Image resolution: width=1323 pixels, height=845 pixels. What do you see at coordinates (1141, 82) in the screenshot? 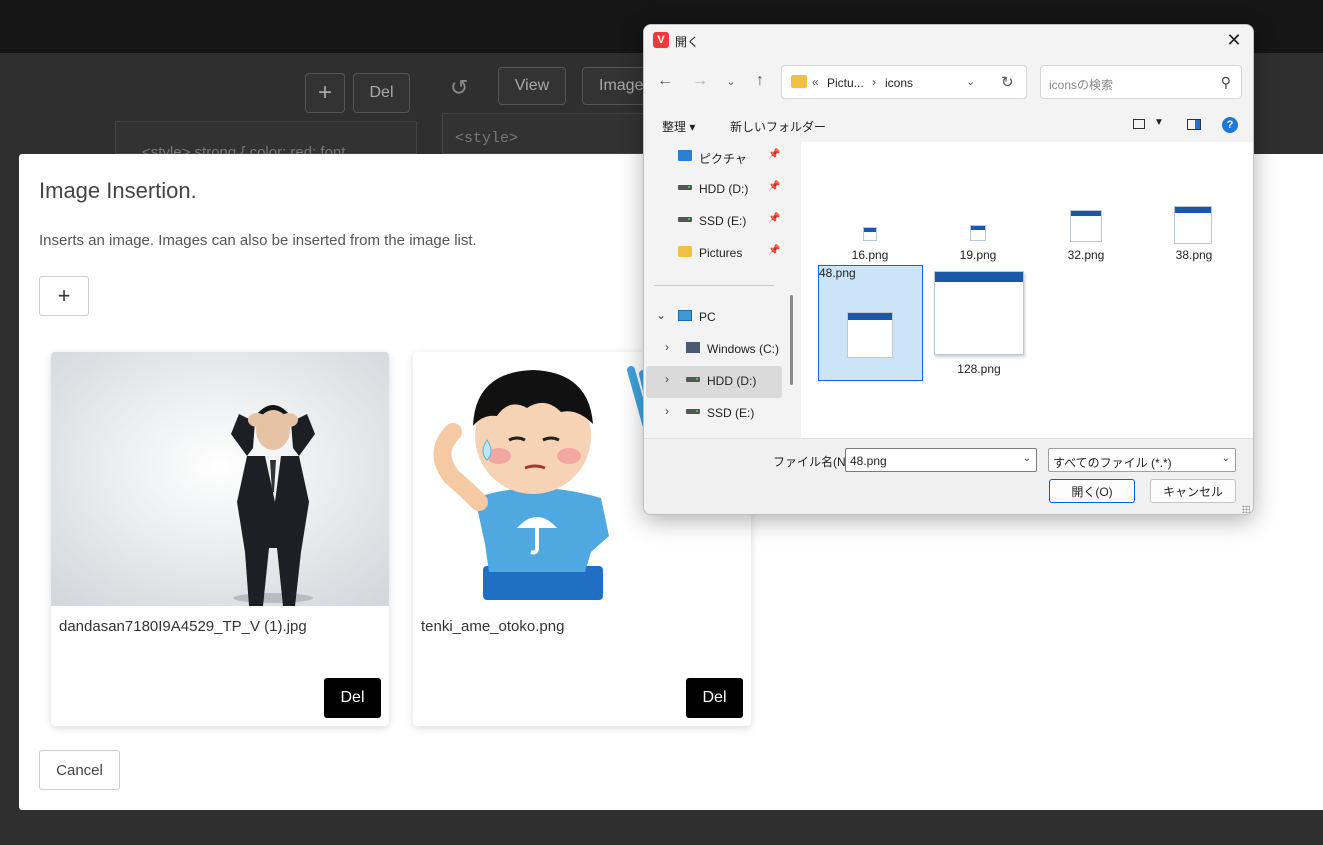
I see `search-field: iconsの検索 ⚲` at bounding box center [1141, 82].